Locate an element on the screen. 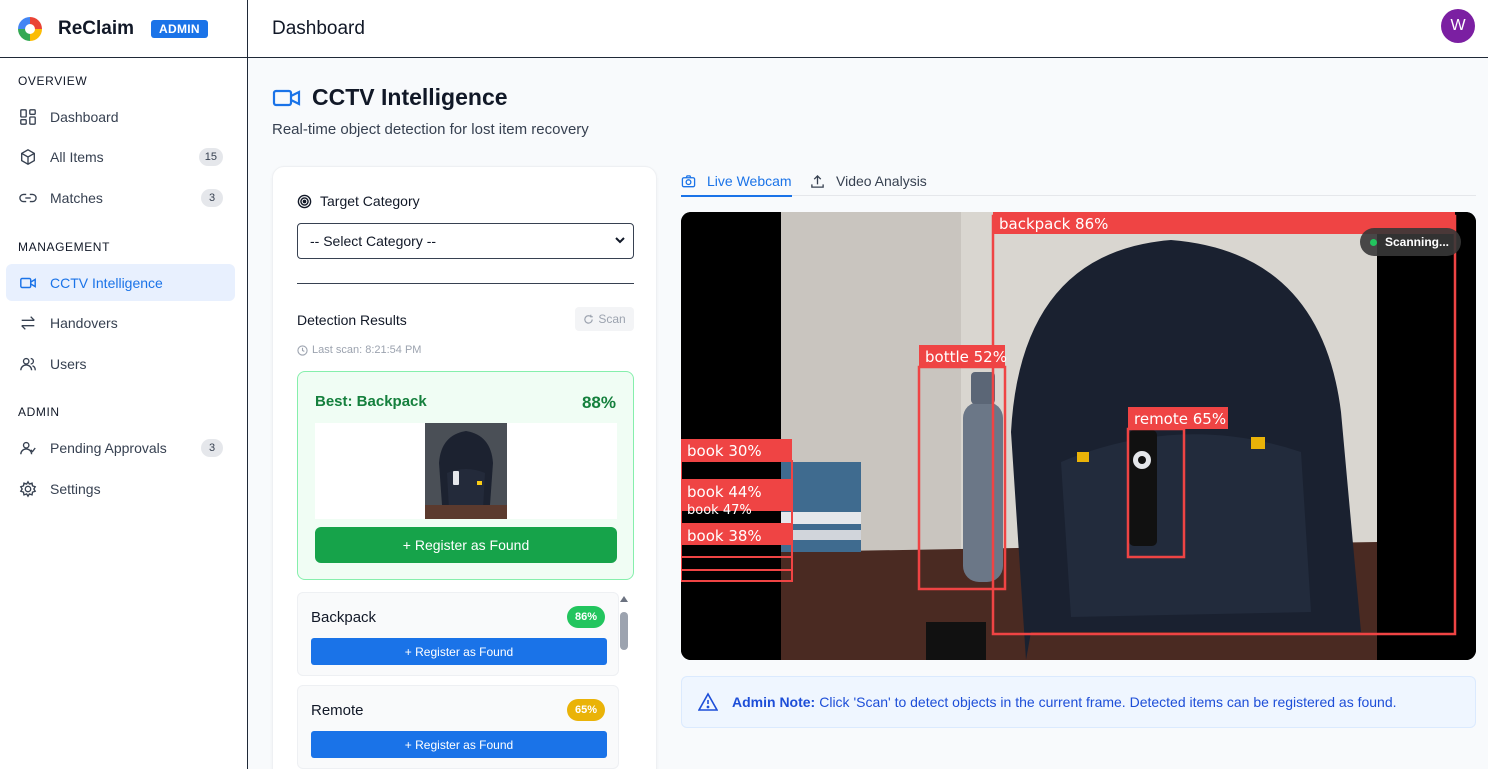  target-category-label: Target Category is located at coordinates (358, 201).